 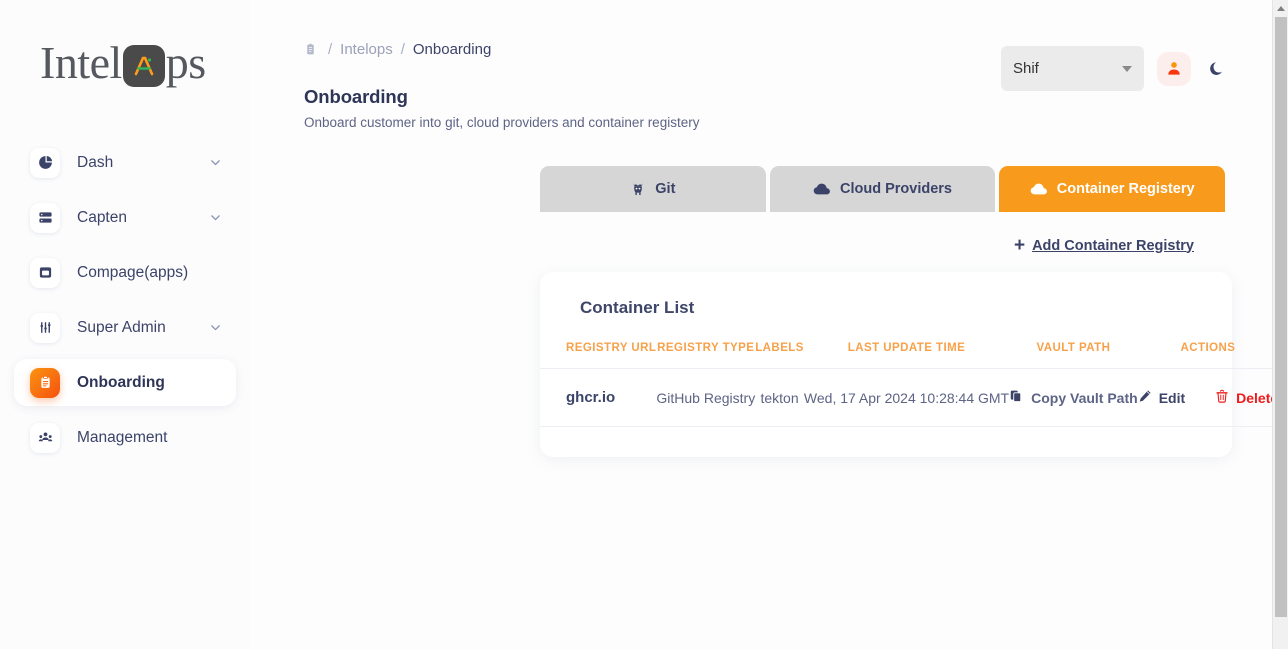 I want to click on tab-bar: Git Cloud Providers Container Registery, so click(x=883, y=189).